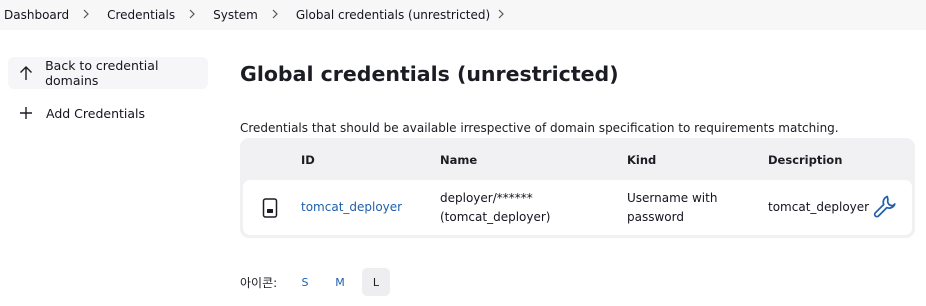 This screenshot has width=926, height=306. What do you see at coordinates (495, 217) in the screenshot?
I see `credential-name-line2: (tomcat_deployer)` at bounding box center [495, 217].